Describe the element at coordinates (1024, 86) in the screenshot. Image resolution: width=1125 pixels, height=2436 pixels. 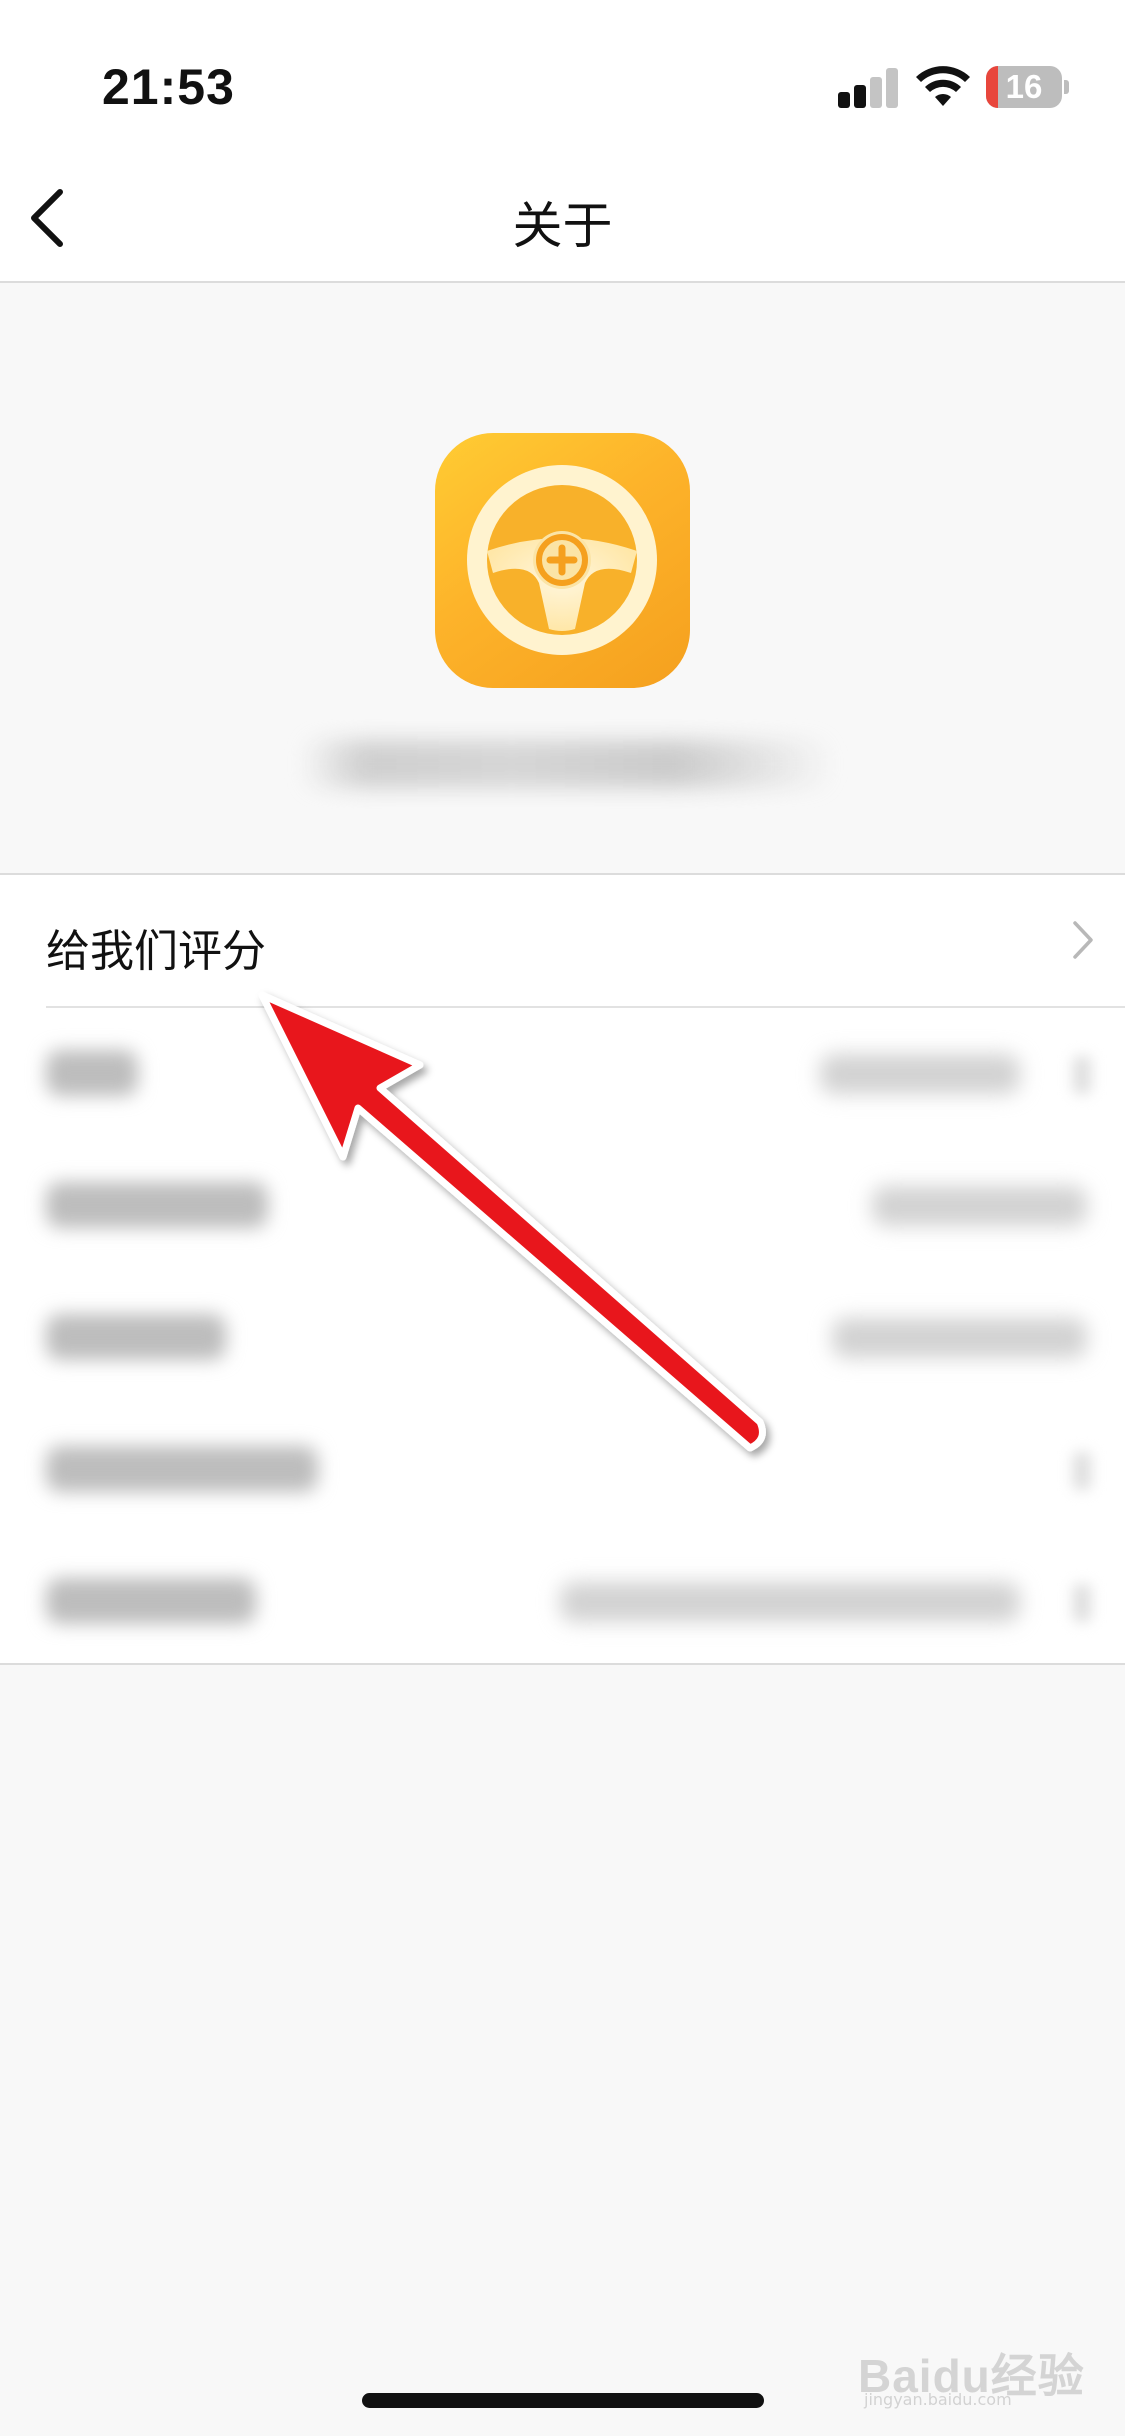
I see `battery-level: 16` at that location.